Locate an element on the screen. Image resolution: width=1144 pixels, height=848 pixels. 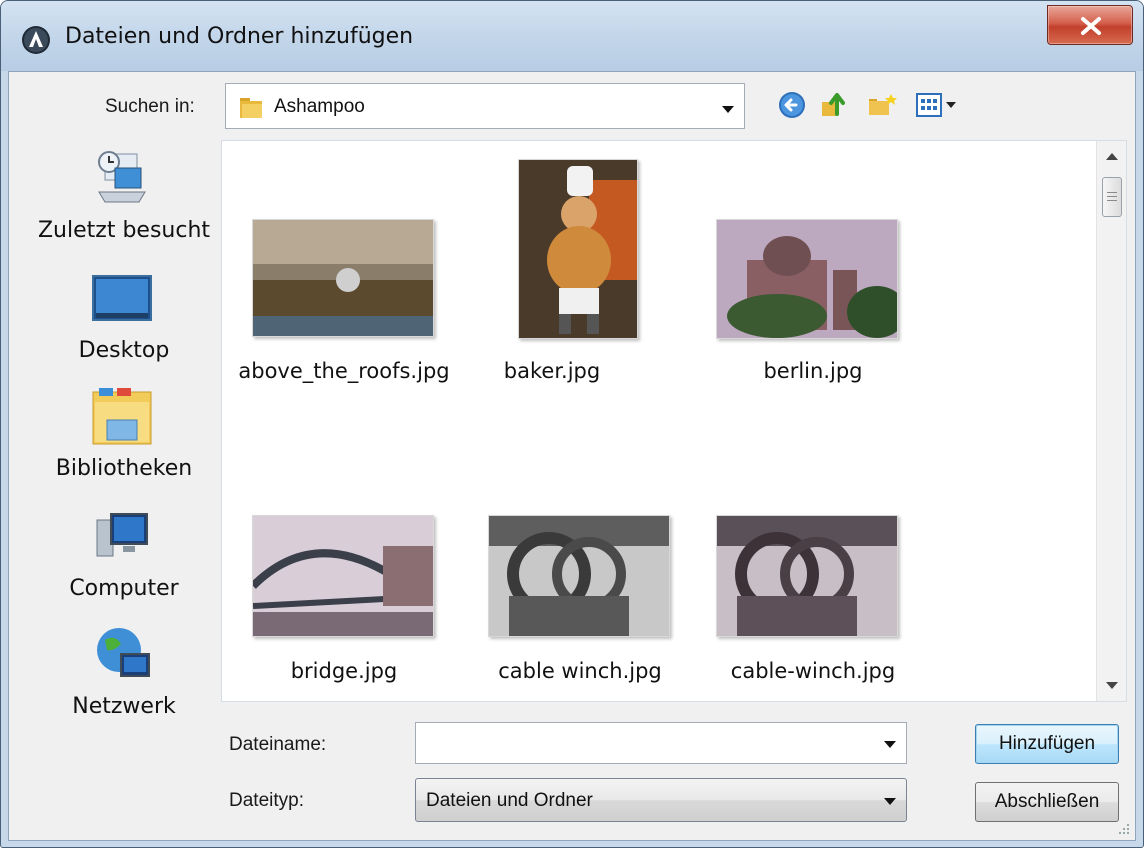
look-in-label: Suchen in: is located at coordinates (150, 106).